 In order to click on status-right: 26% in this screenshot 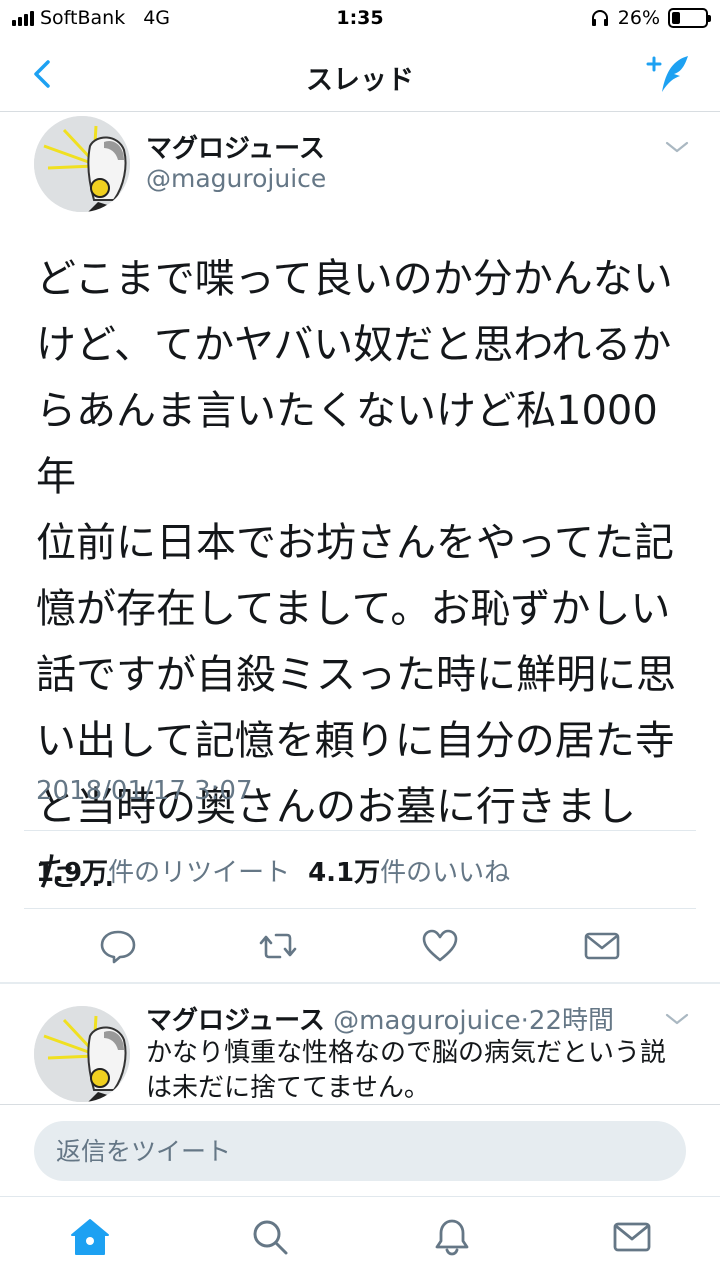, I will do `click(650, 18)`.